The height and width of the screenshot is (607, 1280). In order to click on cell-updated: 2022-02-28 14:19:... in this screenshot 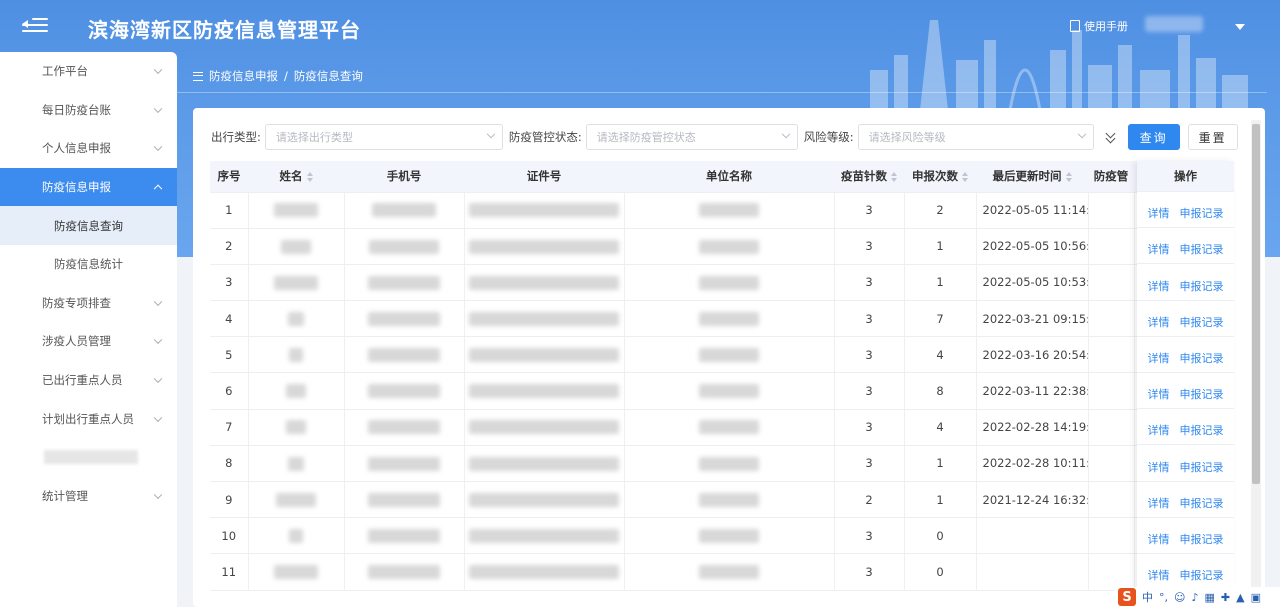, I will do `click(1032, 427)`.